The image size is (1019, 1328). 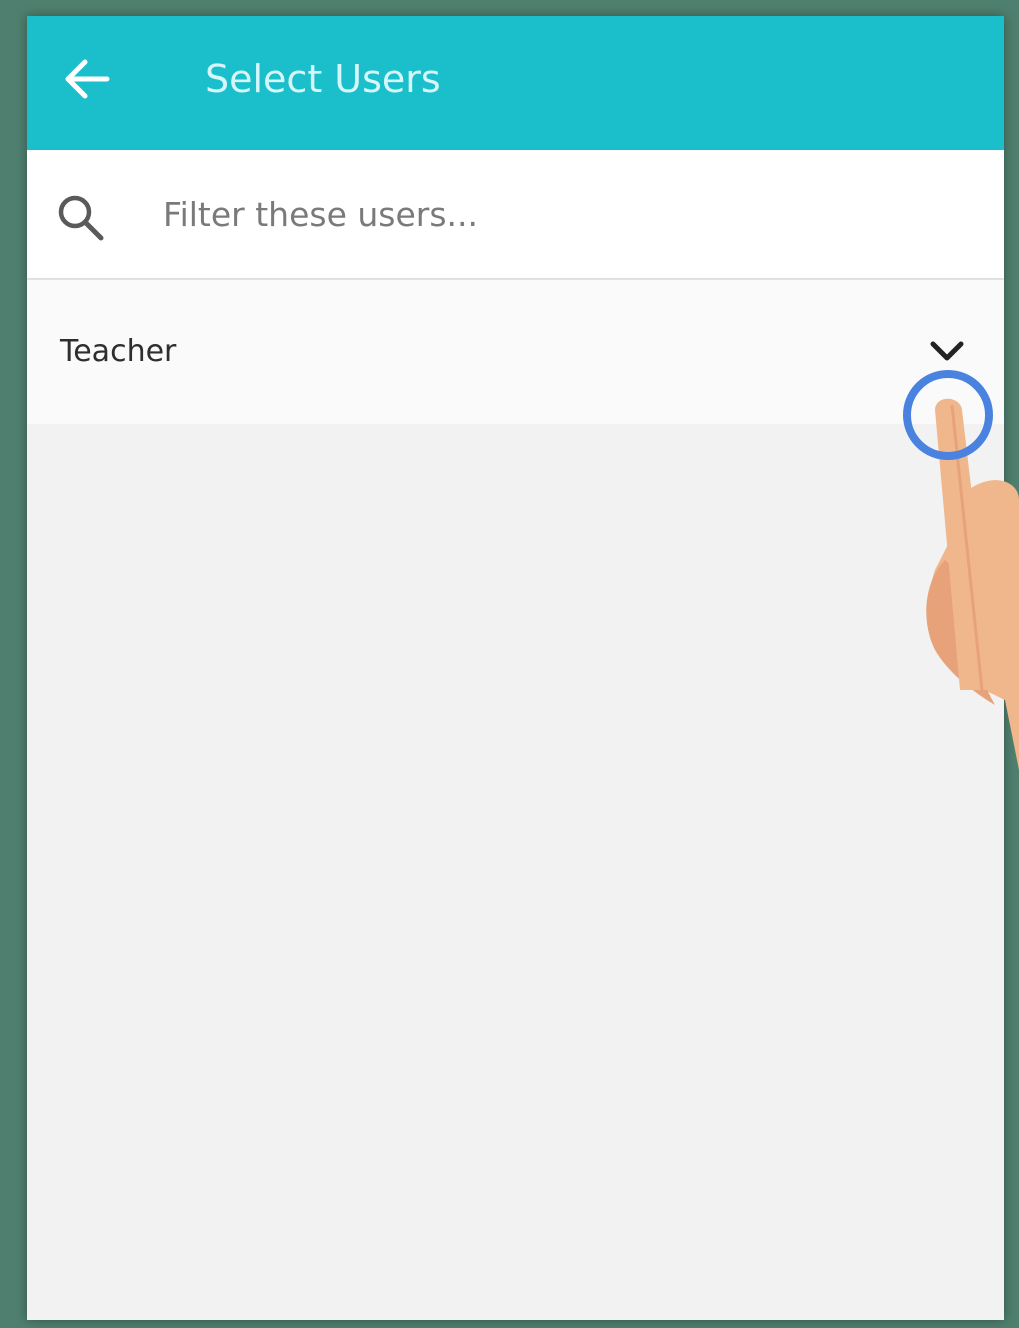 I want to click on app-bar: Select Users, so click(x=515, y=83).